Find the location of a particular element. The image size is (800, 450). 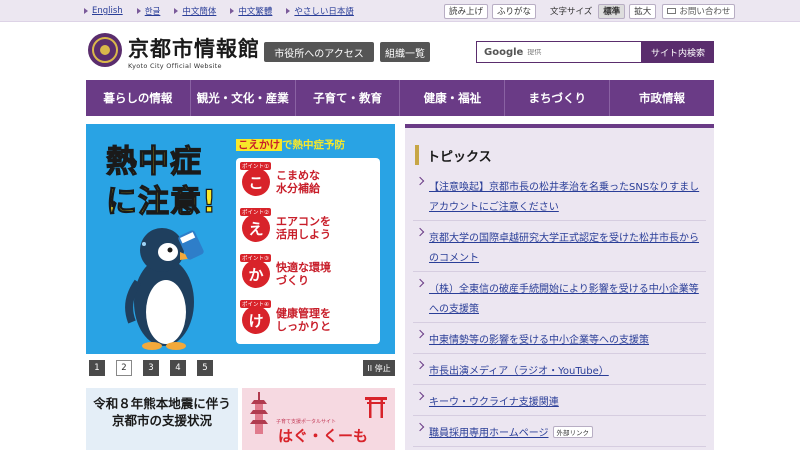

portal-label: 子育て支援ポータルサイト is located at coordinates (306, 422).